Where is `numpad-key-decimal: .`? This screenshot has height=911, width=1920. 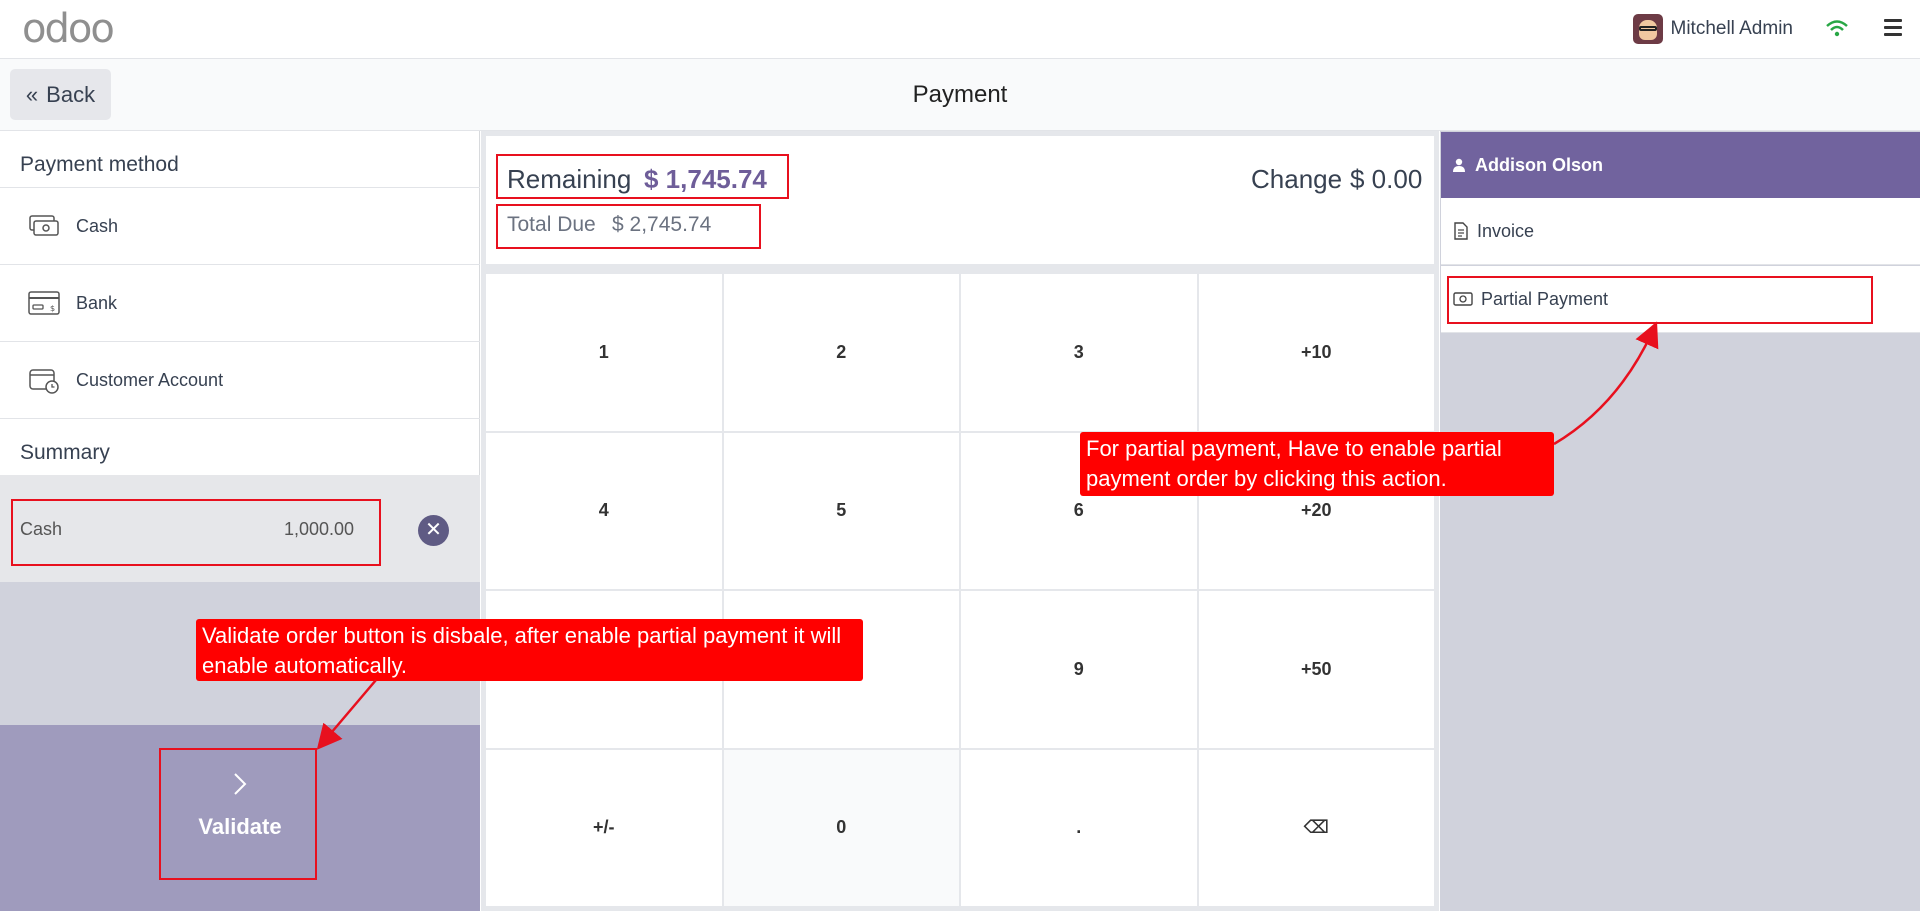 numpad-key-decimal: . is located at coordinates (1079, 827).